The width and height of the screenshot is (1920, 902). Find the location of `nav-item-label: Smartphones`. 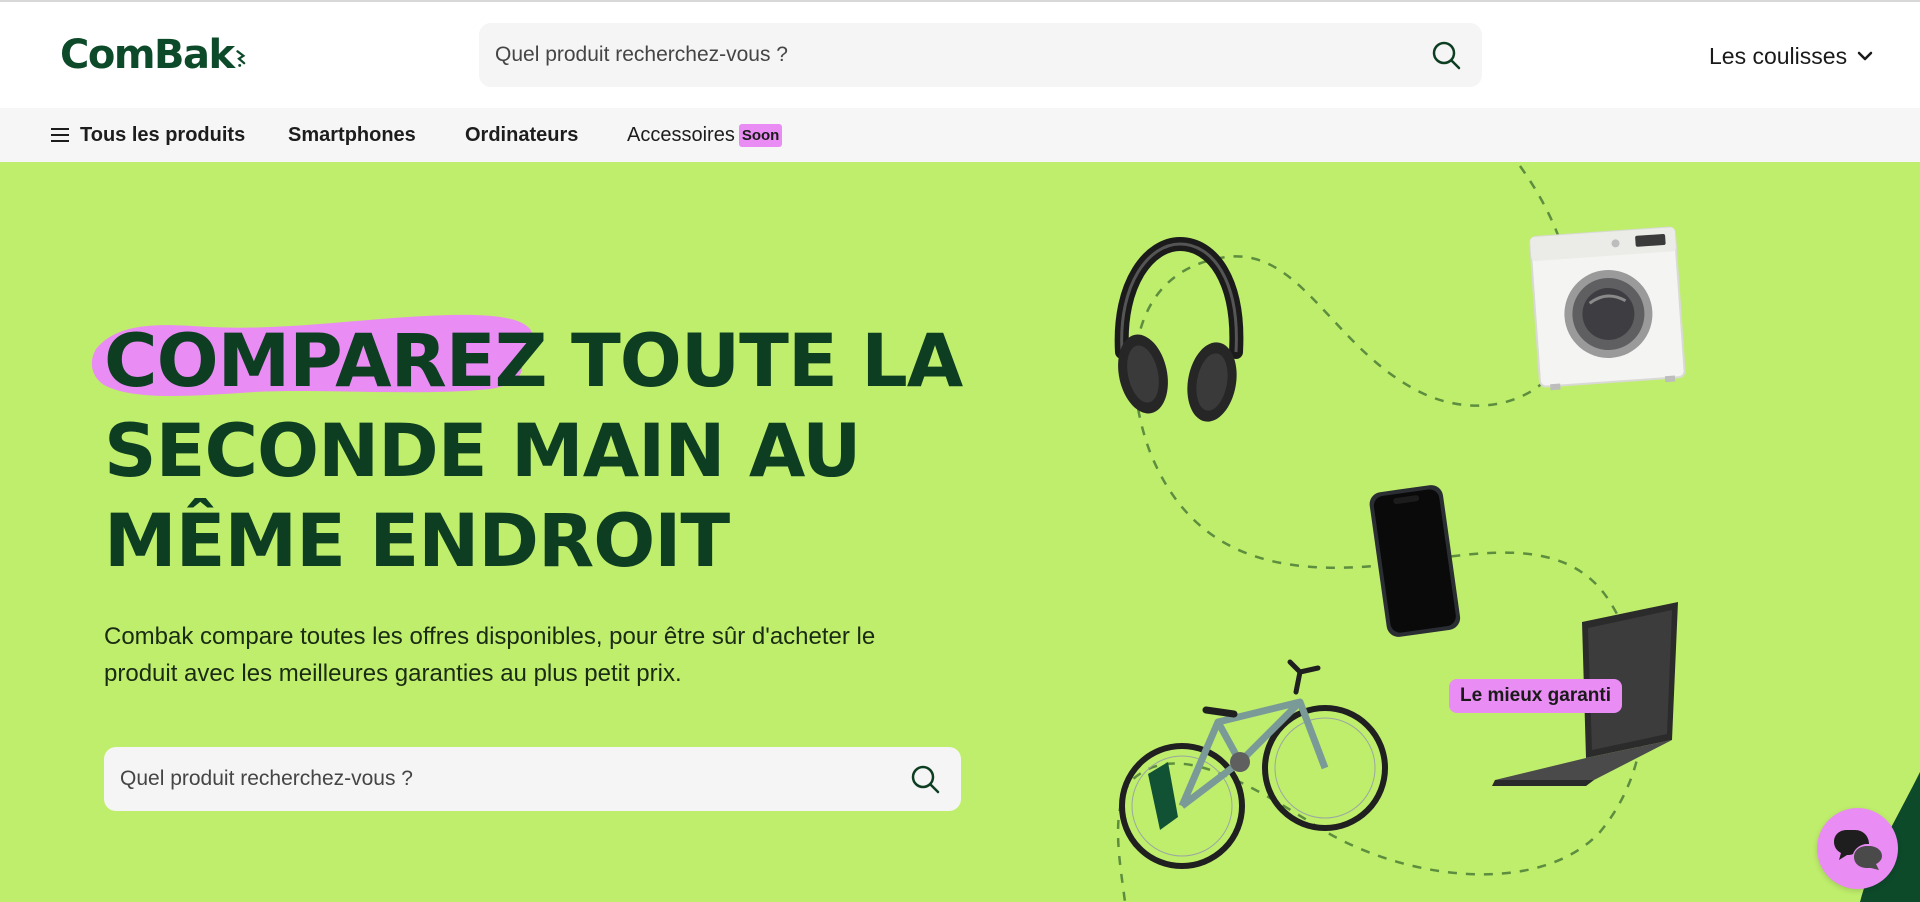

nav-item-label: Smartphones is located at coordinates (352, 134).